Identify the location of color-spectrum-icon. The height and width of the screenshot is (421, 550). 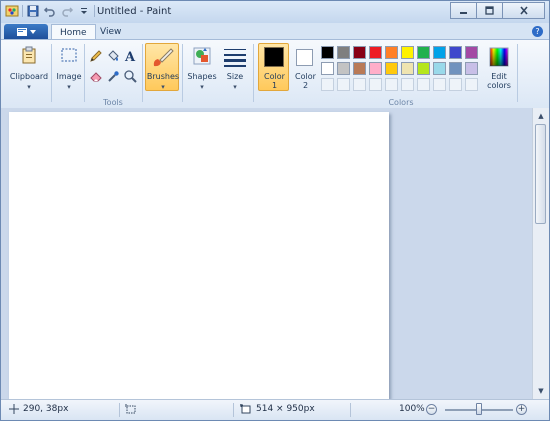
(499, 57).